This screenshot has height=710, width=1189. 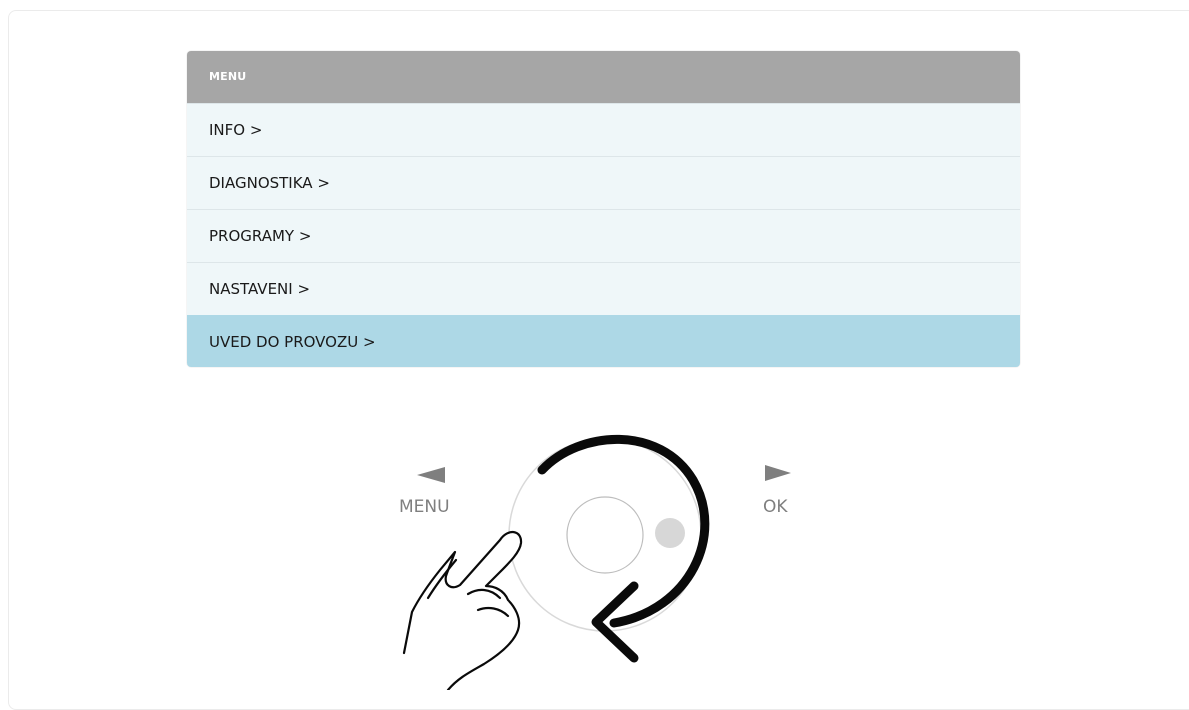 I want to click on menu-item-diagnostika: DIAGNOSTIKA >, so click(x=603, y=182).